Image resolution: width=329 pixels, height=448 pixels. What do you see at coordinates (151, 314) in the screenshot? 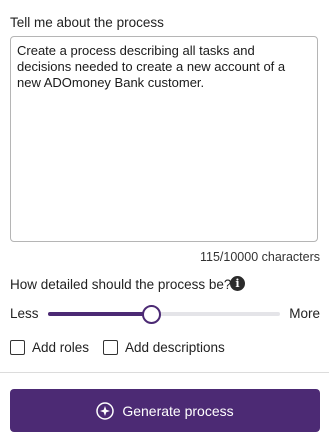
I see `detail-slider-thumb` at bounding box center [151, 314].